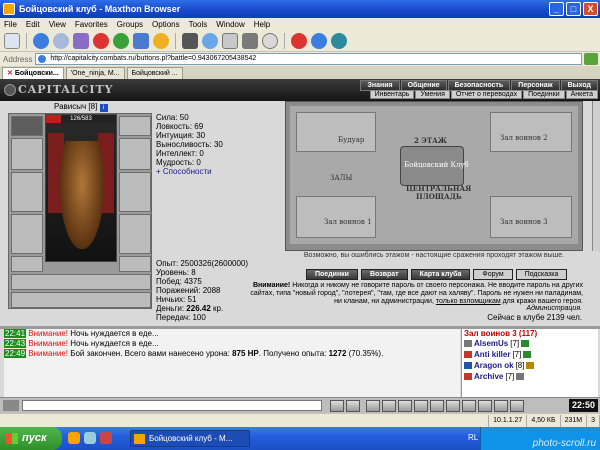 The image size is (600, 450). Describe the element at coordinates (473, 437) in the screenshot. I see `language-indicator: RL` at that location.